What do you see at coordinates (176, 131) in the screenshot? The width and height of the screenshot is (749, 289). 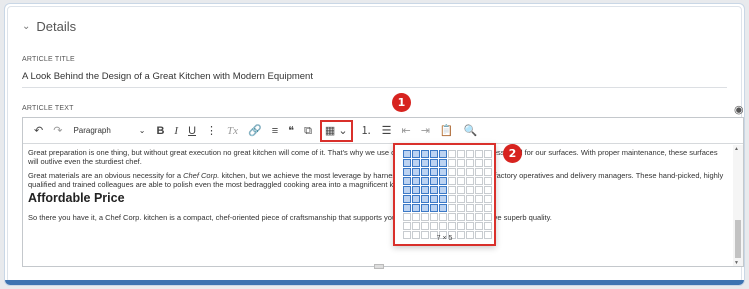 I see `italic-button: I` at bounding box center [176, 131].